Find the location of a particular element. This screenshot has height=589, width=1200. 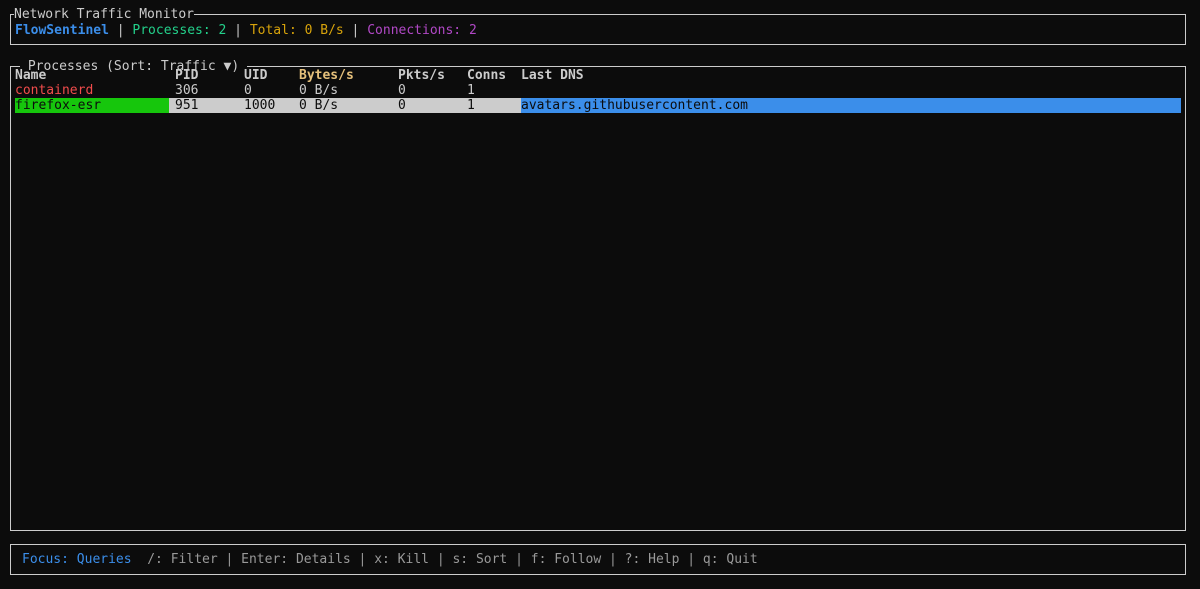

column-header-name: Name is located at coordinates (92, 75).